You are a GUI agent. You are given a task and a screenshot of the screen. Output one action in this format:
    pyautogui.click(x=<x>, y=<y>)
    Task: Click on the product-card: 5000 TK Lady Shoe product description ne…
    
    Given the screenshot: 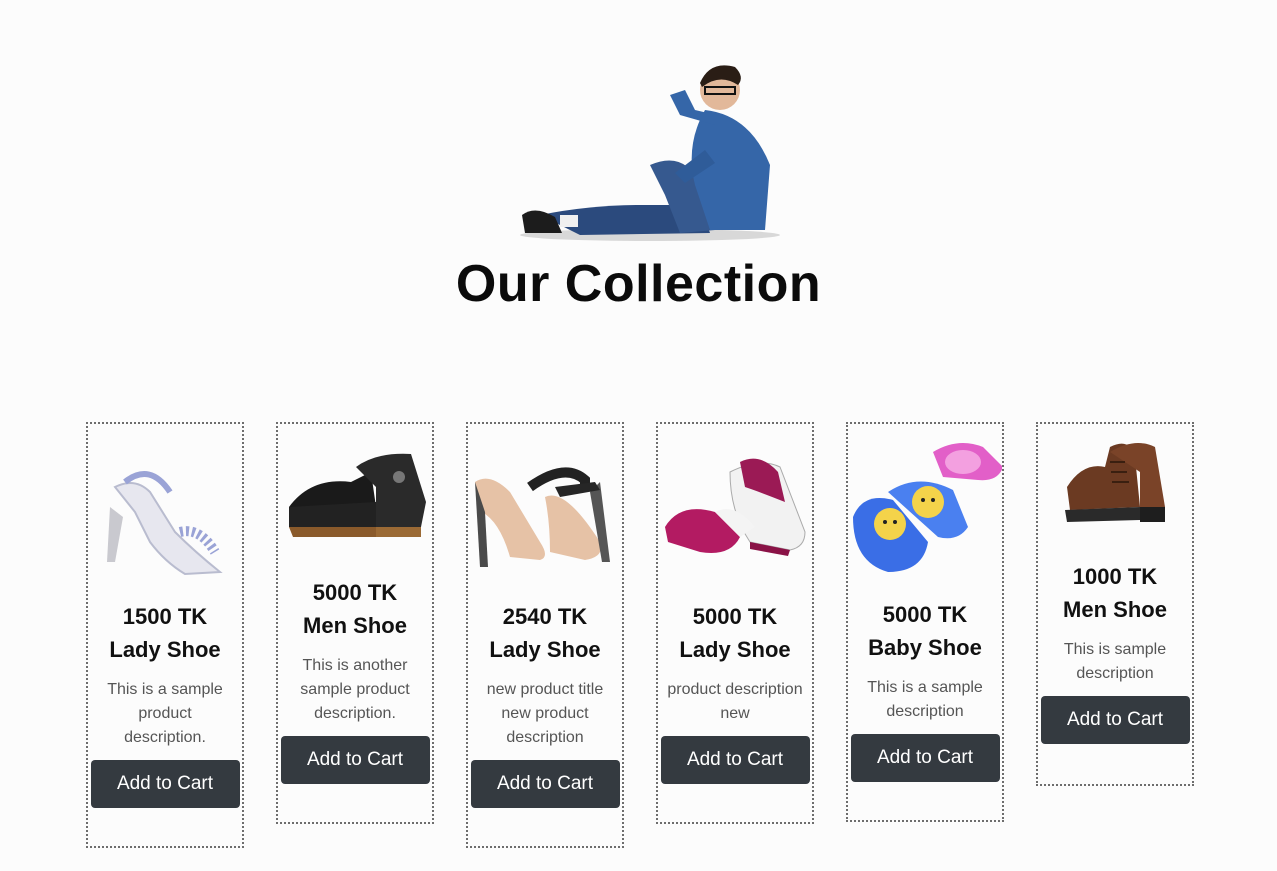 What is the action you would take?
    pyautogui.click(x=735, y=623)
    